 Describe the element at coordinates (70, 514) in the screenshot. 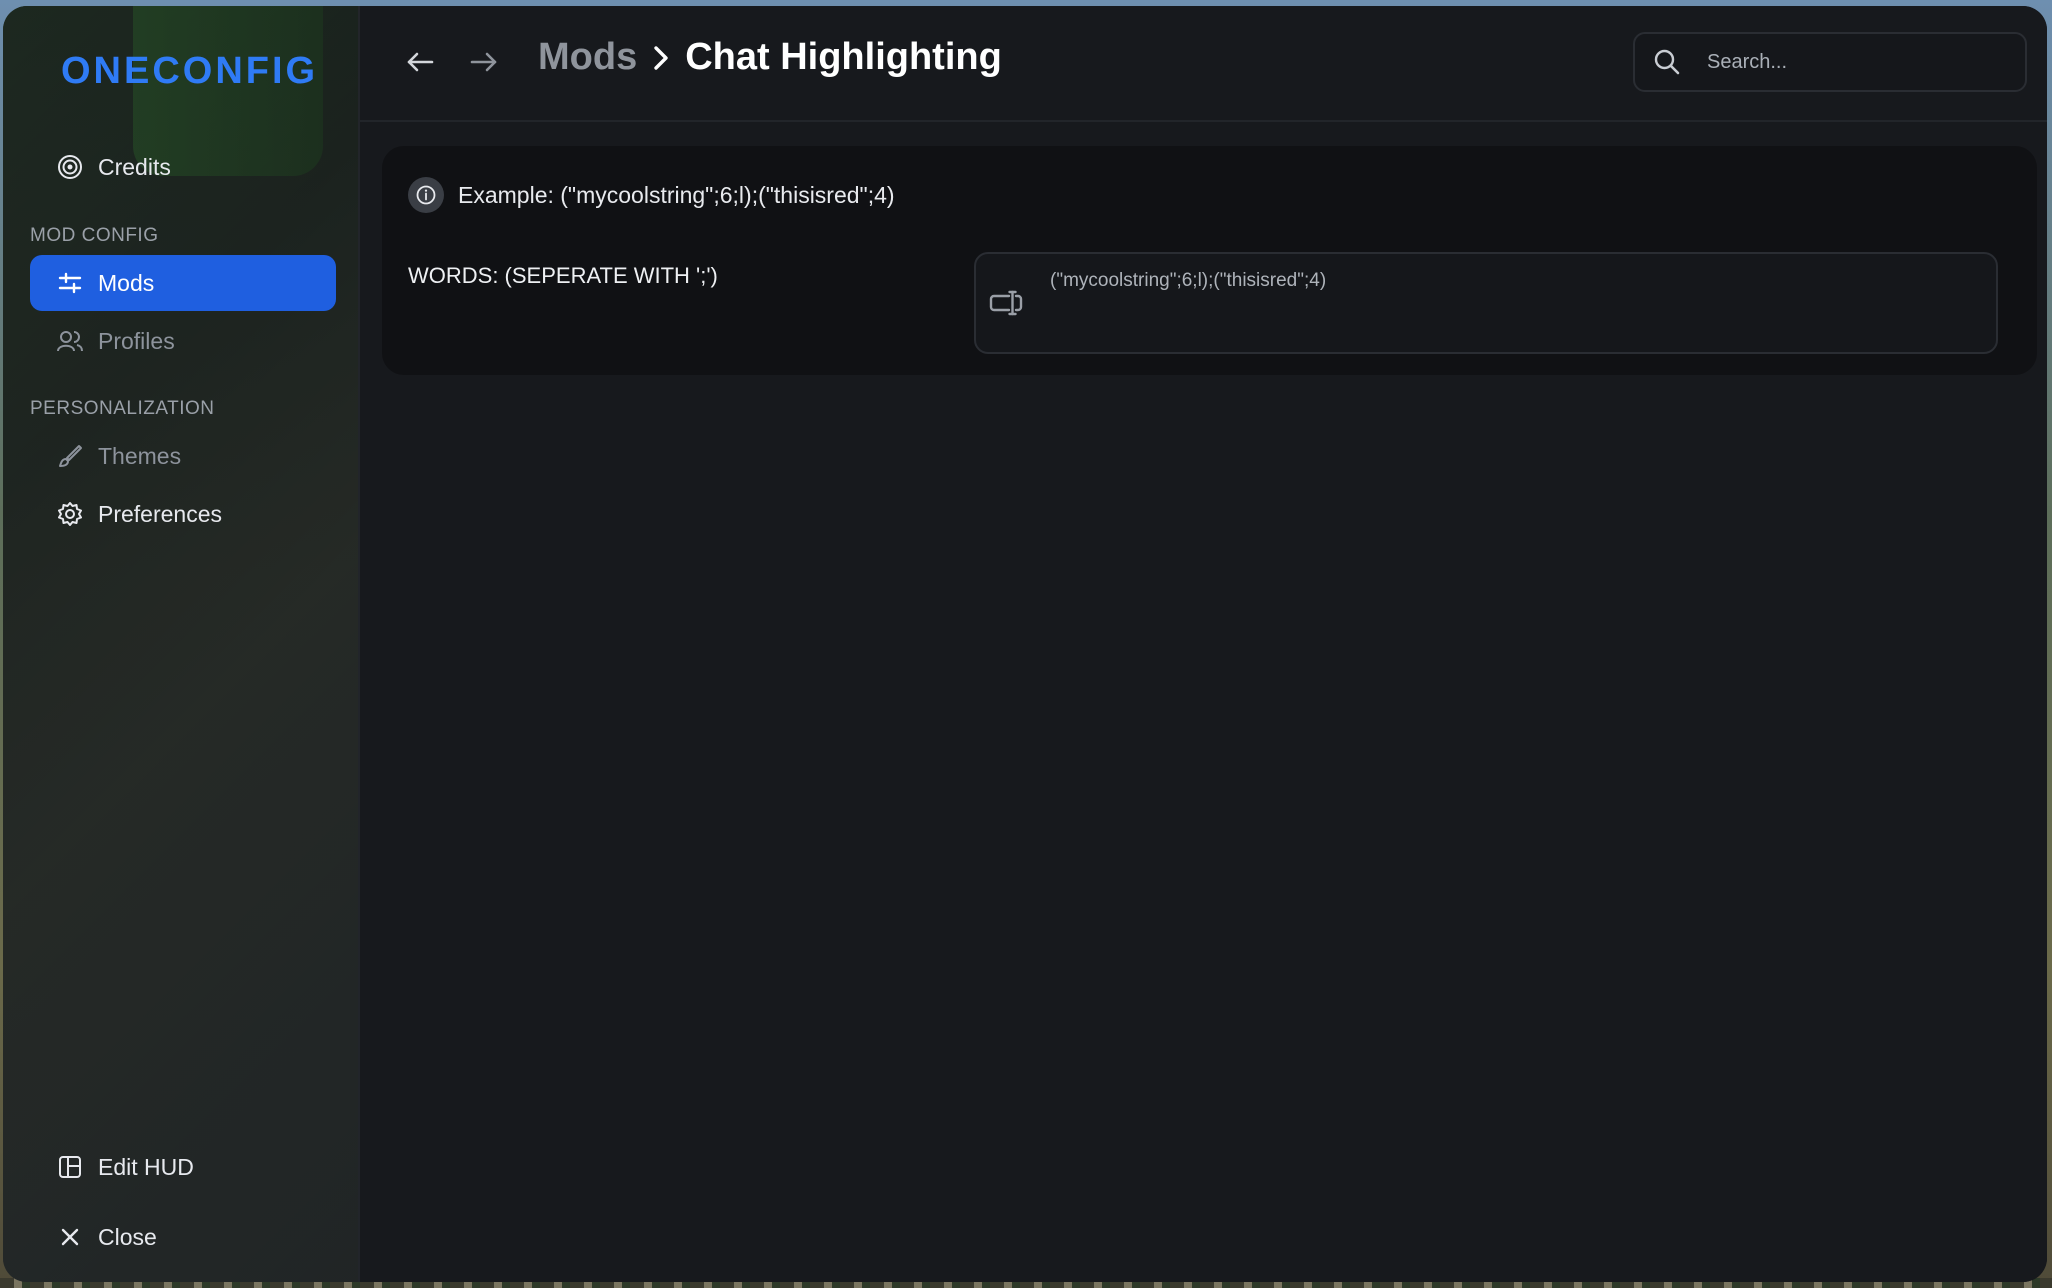

I see `gear-icon` at that location.